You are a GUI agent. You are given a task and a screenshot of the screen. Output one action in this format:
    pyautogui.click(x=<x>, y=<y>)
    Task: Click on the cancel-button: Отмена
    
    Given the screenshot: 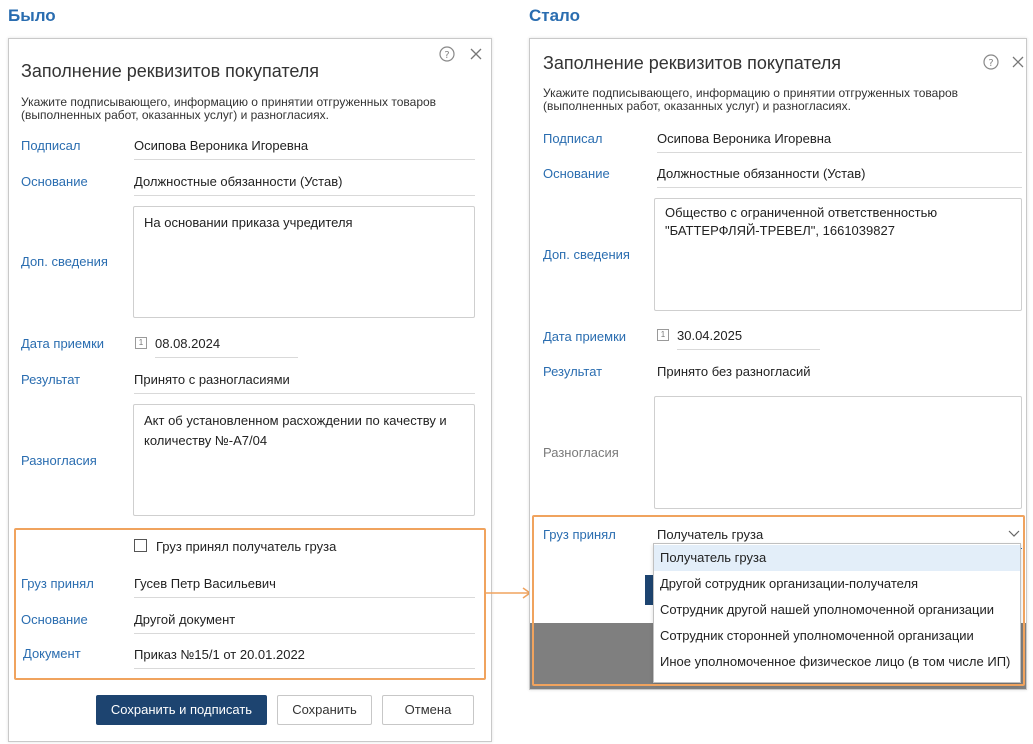 What is the action you would take?
    pyautogui.click(x=428, y=710)
    